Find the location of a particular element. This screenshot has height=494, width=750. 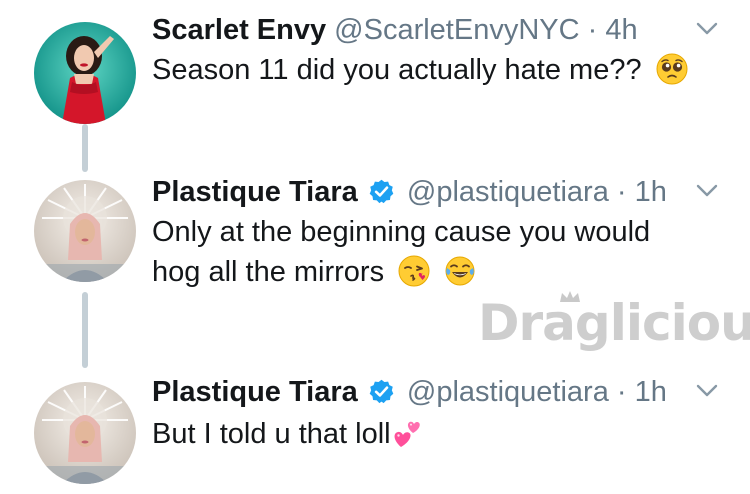

watermark-text: Draglicious is located at coordinates (614, 323).